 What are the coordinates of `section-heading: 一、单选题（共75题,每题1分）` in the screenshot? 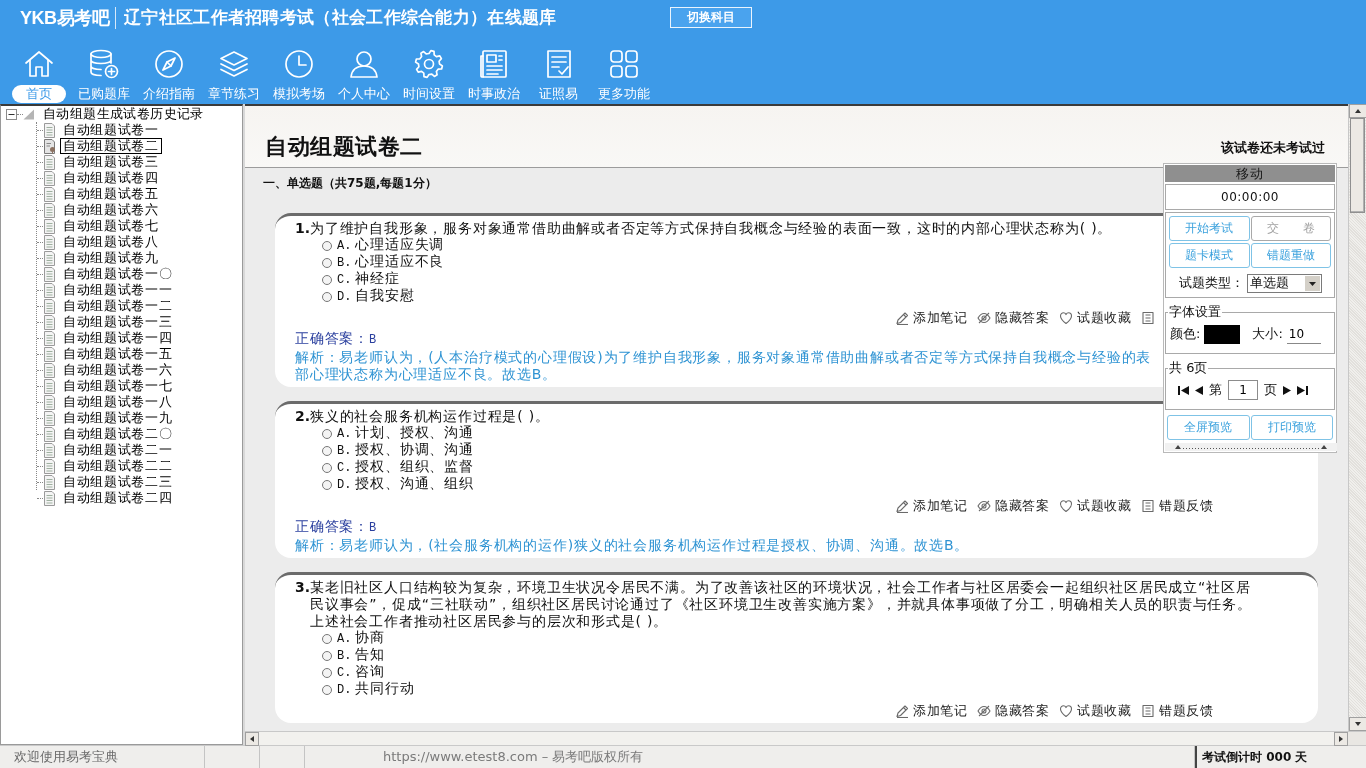 It's located at (350, 183).